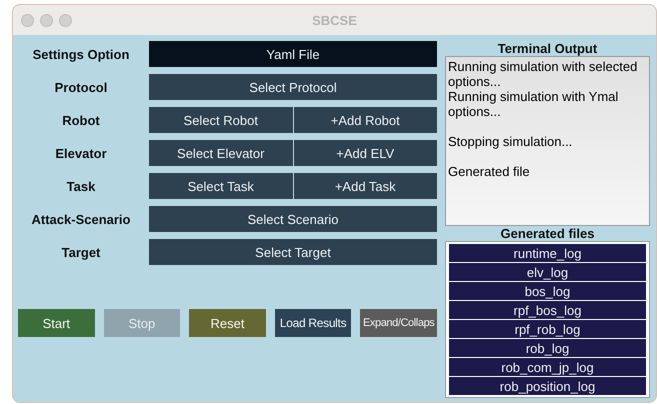 Image resolution: width=657 pixels, height=404 pixels. Describe the element at coordinates (46, 20) in the screenshot. I see `minimize-button` at that location.